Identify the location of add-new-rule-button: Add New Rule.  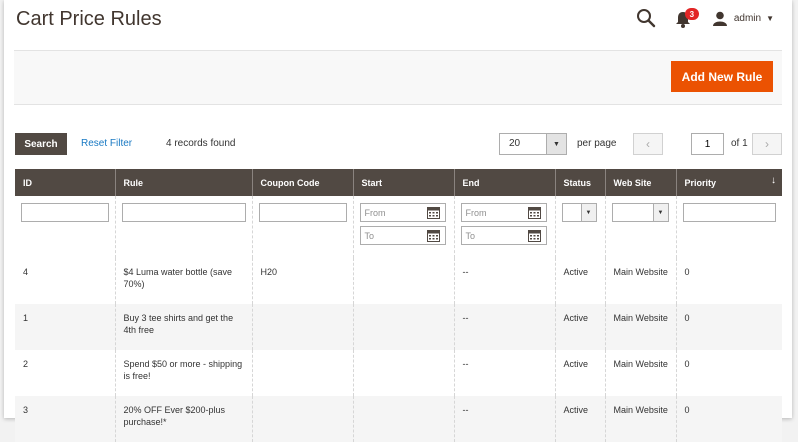
(722, 76).